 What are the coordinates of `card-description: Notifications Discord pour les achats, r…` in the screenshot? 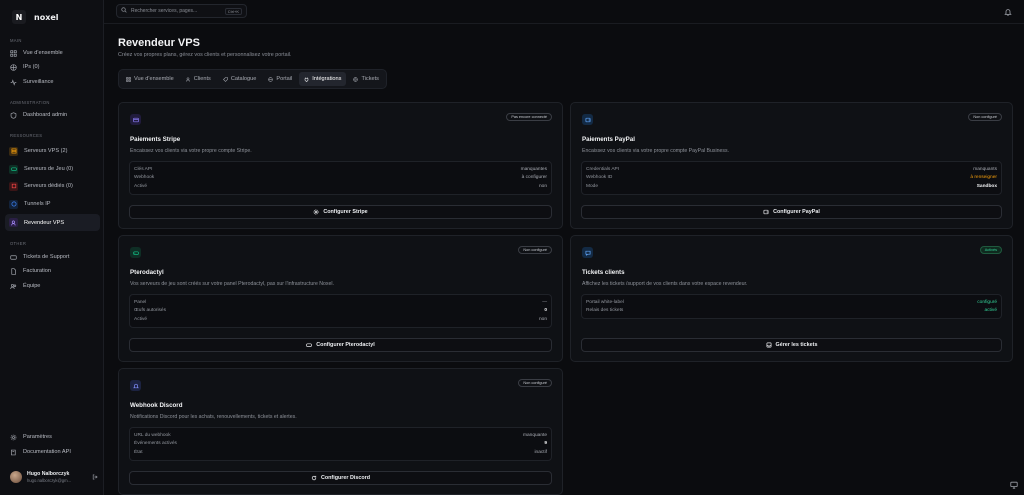 It's located at (213, 417).